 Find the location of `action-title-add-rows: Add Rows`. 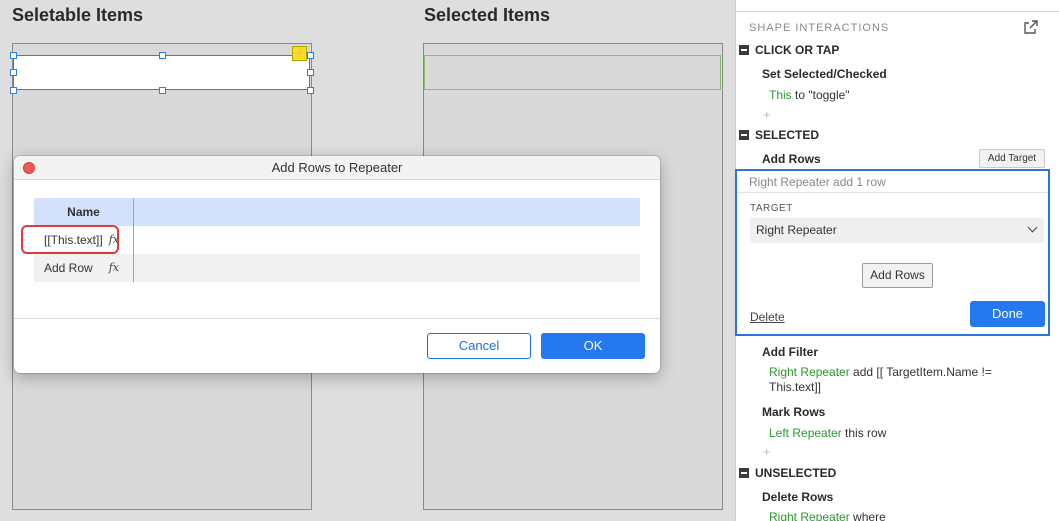

action-title-add-rows: Add Rows is located at coordinates (791, 159).